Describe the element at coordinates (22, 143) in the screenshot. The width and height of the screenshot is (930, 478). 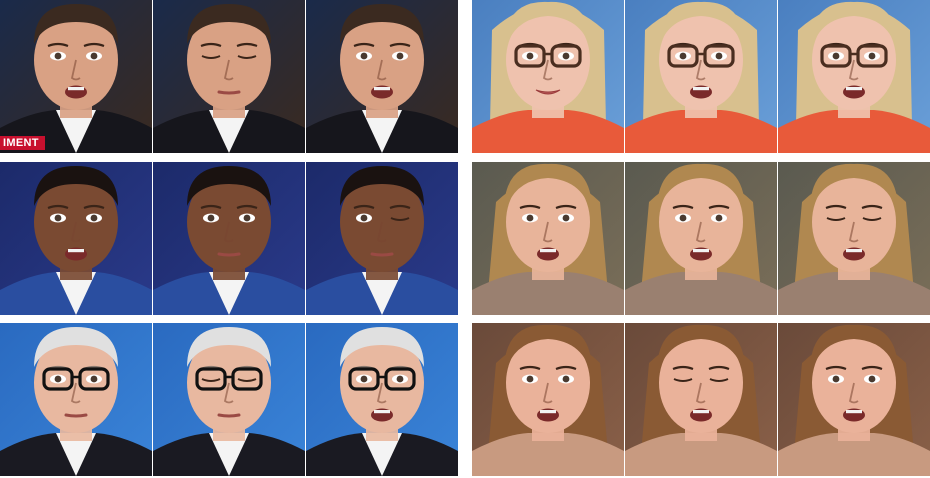
I see `news-chyron-banner: IMENT` at that location.